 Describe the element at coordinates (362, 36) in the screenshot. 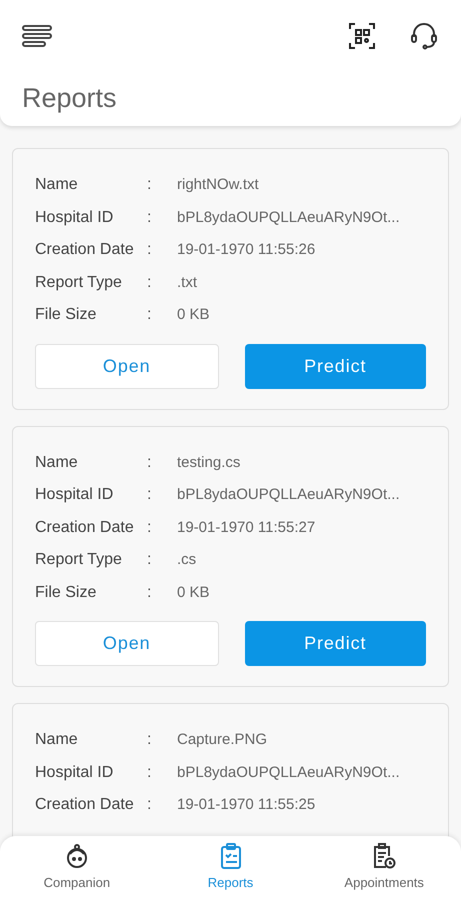

I see `qr-scan-icon` at that location.